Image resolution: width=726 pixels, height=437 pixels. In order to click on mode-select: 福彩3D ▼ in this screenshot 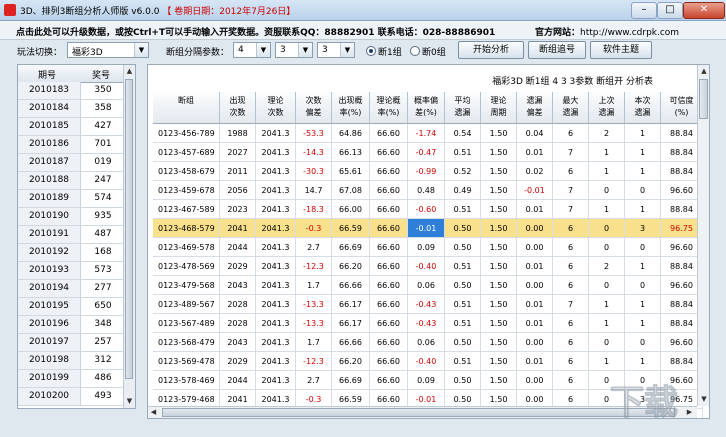, I will do `click(108, 50)`.